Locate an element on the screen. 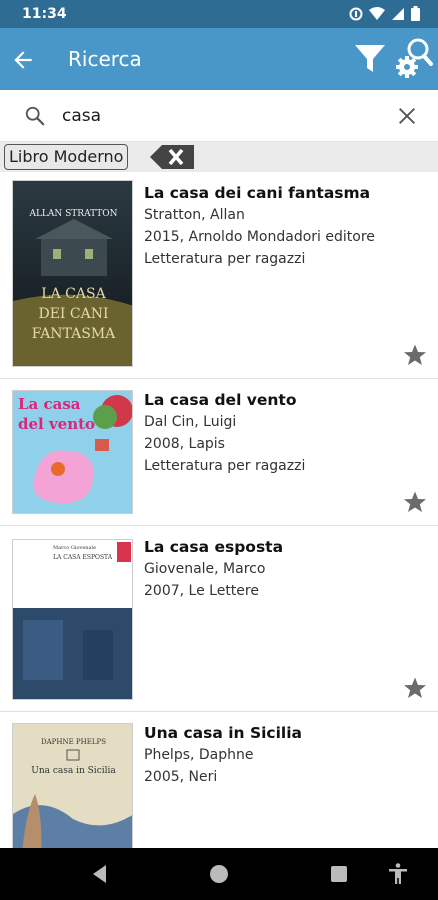 The height and width of the screenshot is (900, 438). book-author: Phelps, Daphne is located at coordinates (199, 755).